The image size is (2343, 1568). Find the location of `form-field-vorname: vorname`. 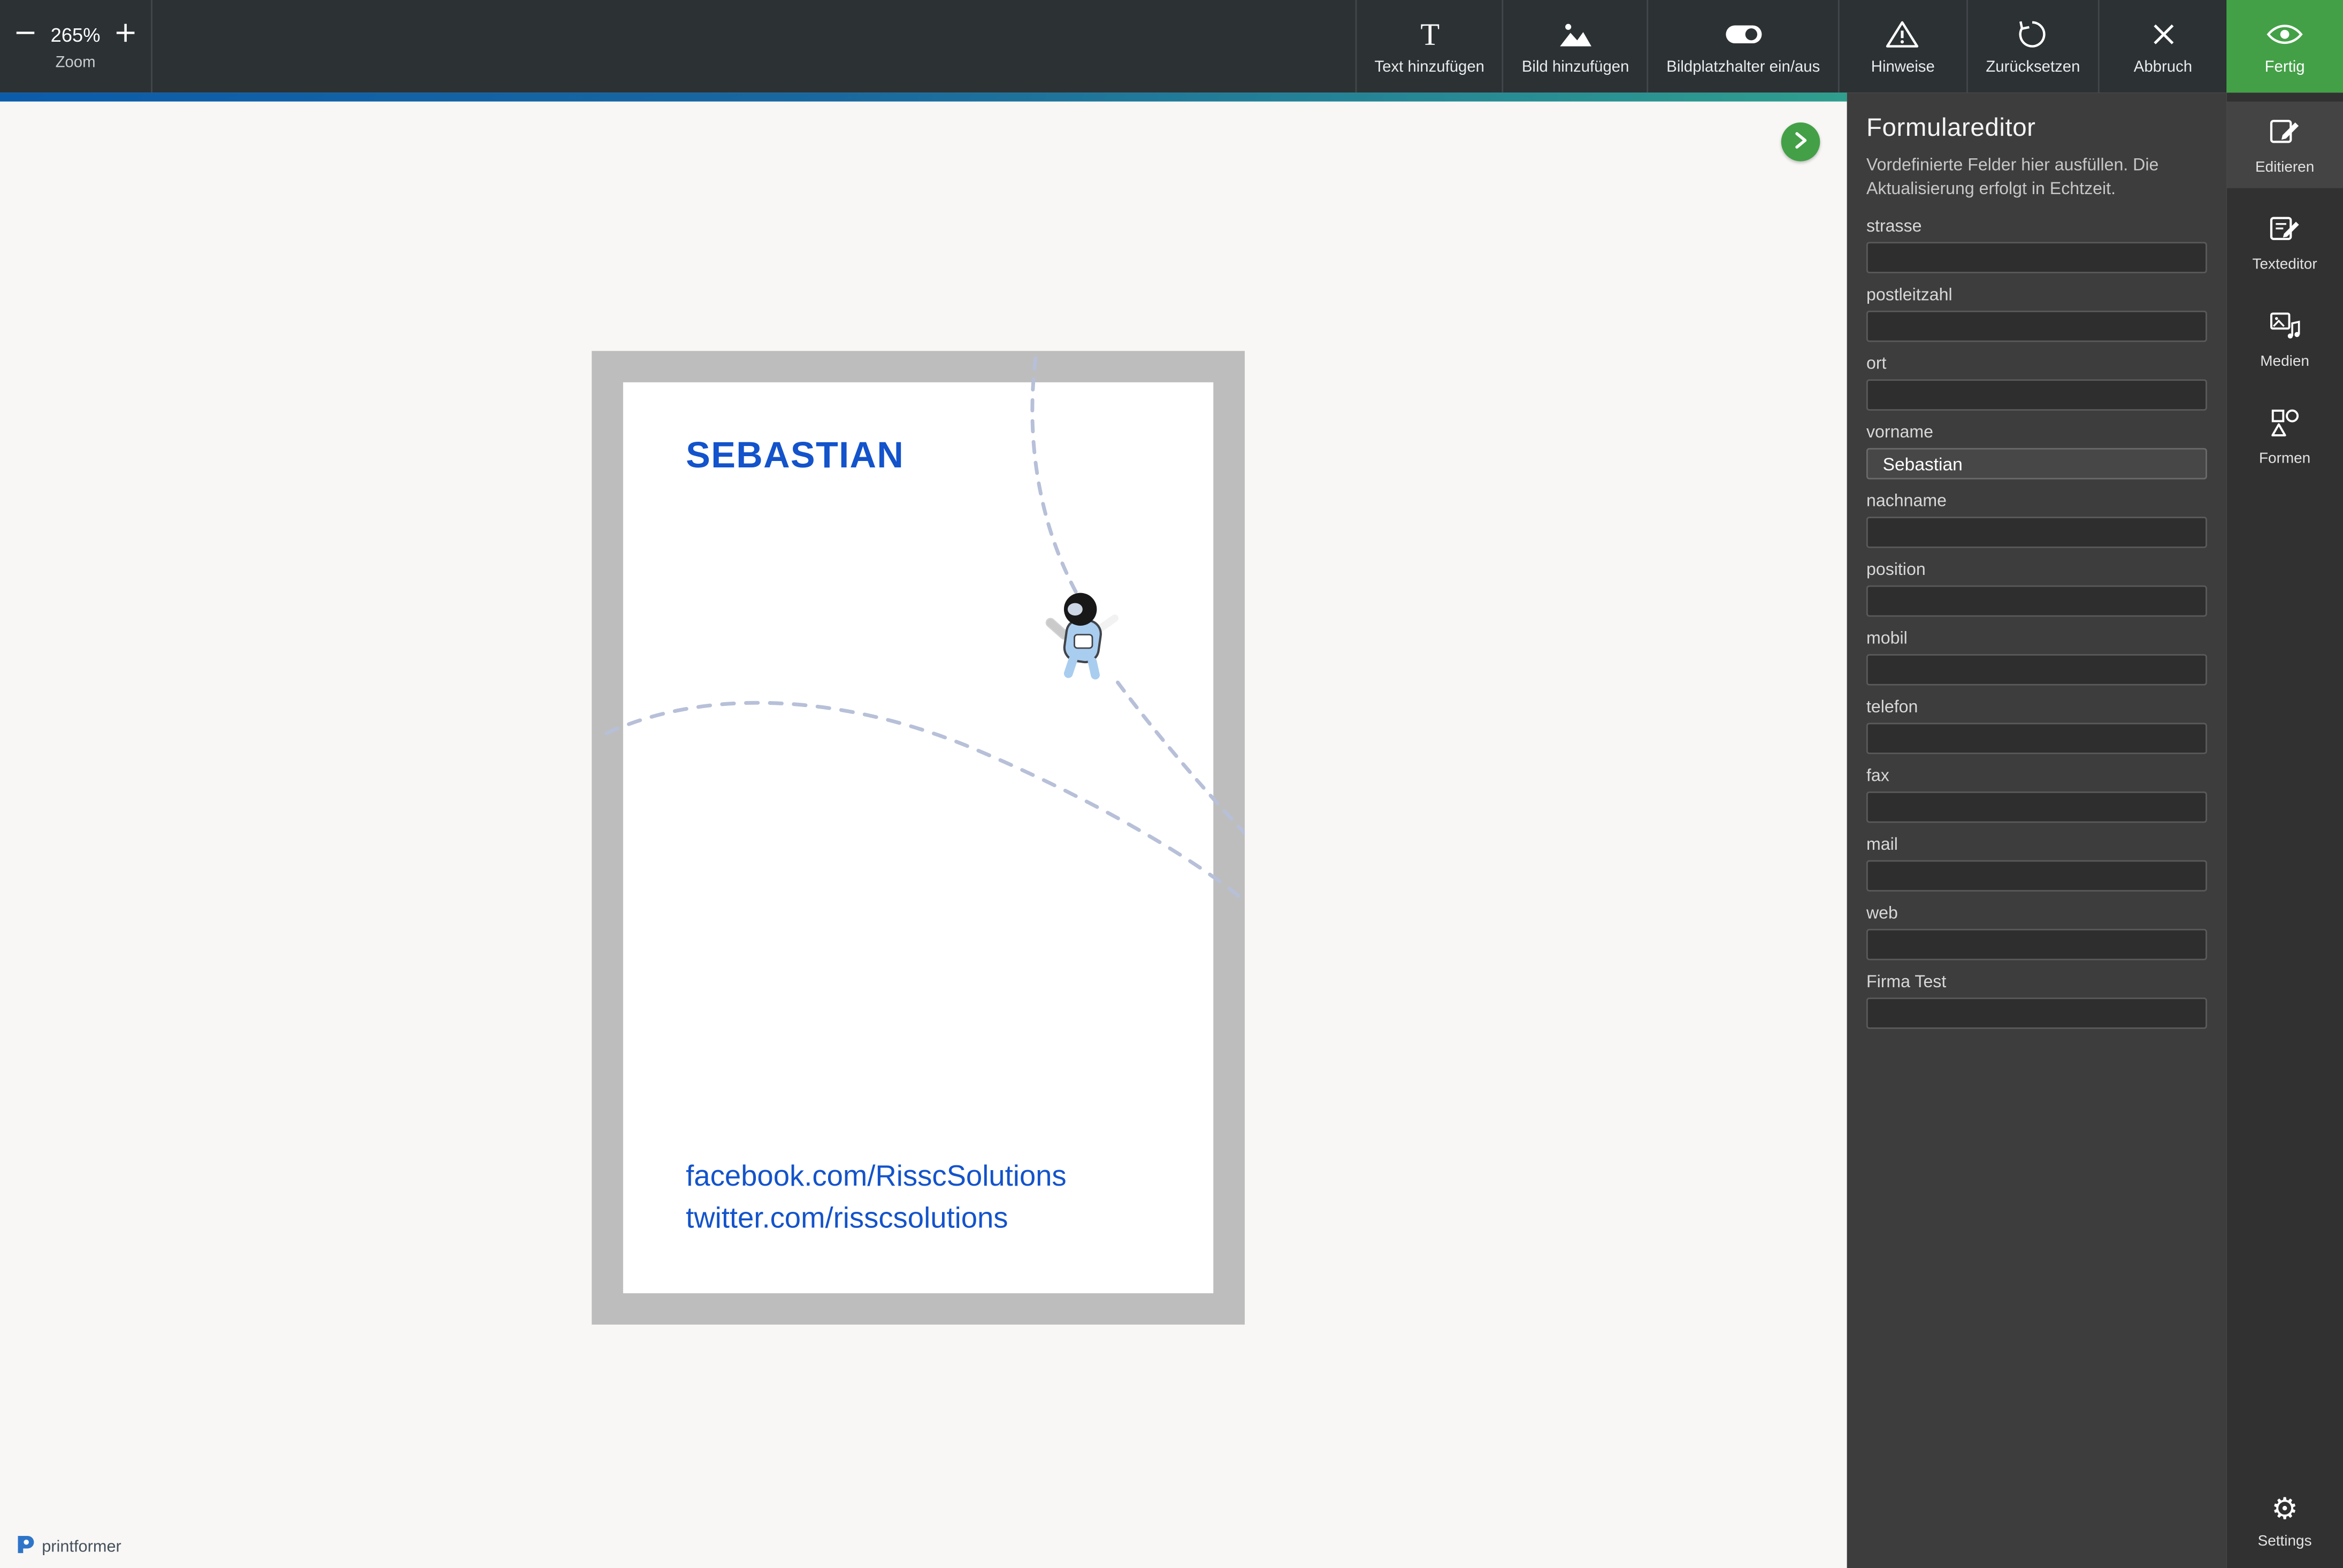

form-field-vorname: vorname is located at coordinates (2037, 453).